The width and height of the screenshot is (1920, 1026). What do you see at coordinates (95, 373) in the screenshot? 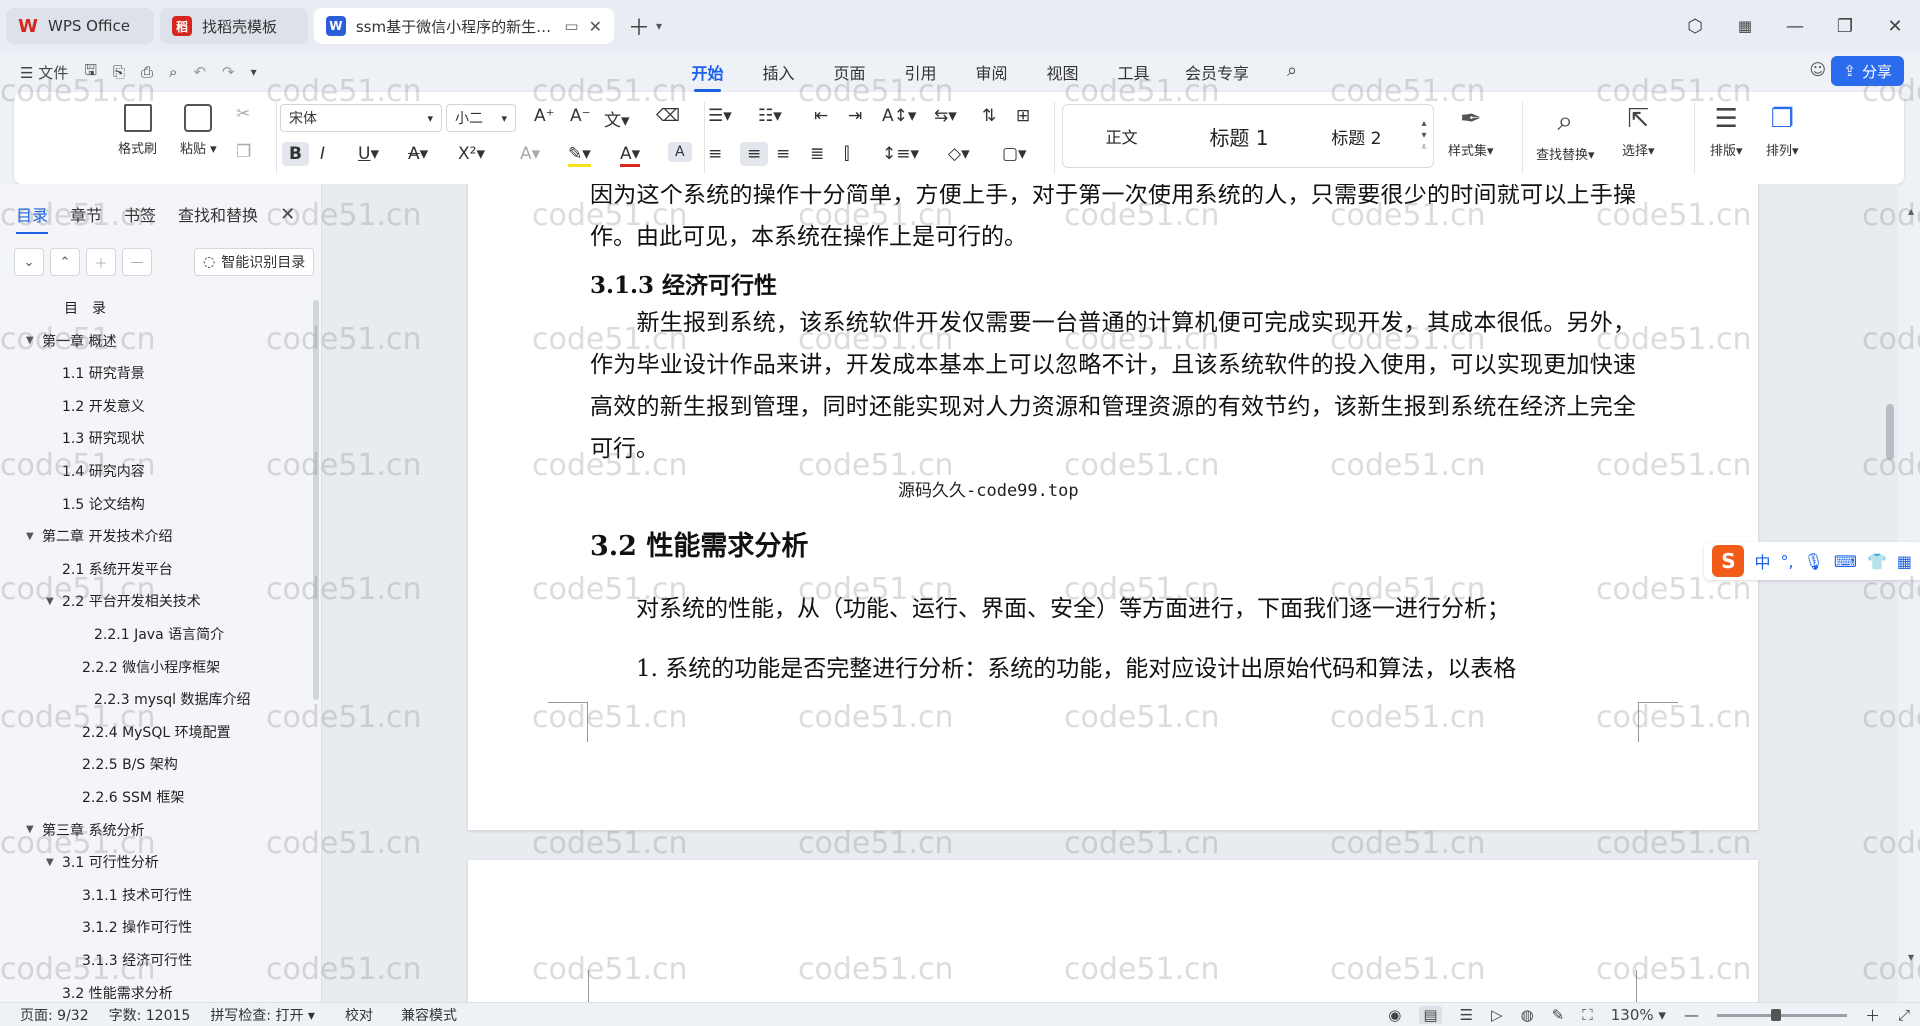
I see `toc-item: 1.1 研究背景` at bounding box center [95, 373].